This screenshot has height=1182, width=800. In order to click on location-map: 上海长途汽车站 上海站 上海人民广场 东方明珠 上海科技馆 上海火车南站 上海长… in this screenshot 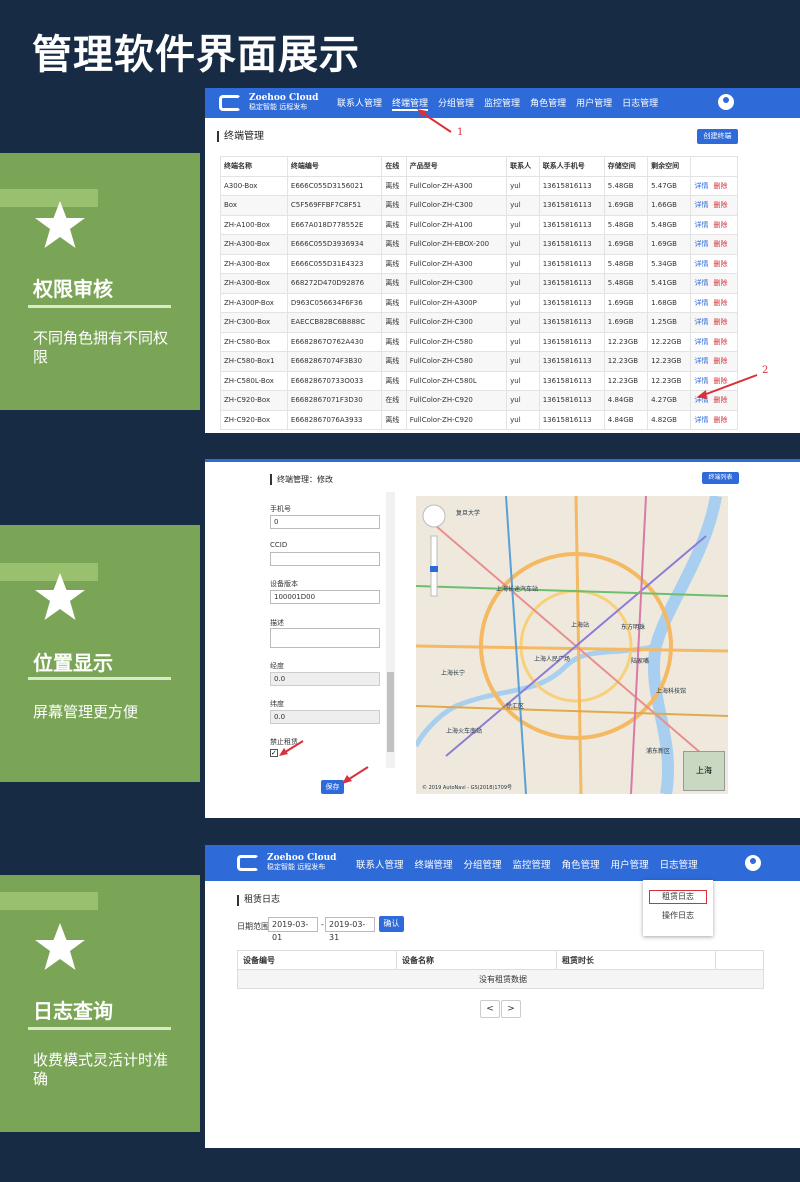, I will do `click(572, 645)`.